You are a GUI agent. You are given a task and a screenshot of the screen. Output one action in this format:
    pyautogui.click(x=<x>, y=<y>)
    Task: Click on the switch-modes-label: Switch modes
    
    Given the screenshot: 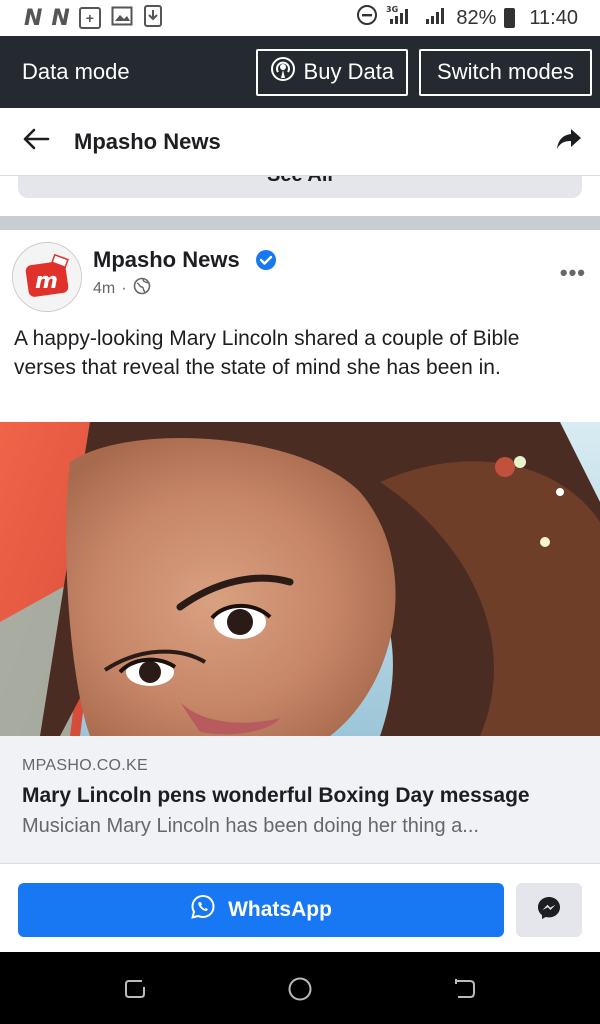 What is the action you would take?
    pyautogui.click(x=505, y=71)
    